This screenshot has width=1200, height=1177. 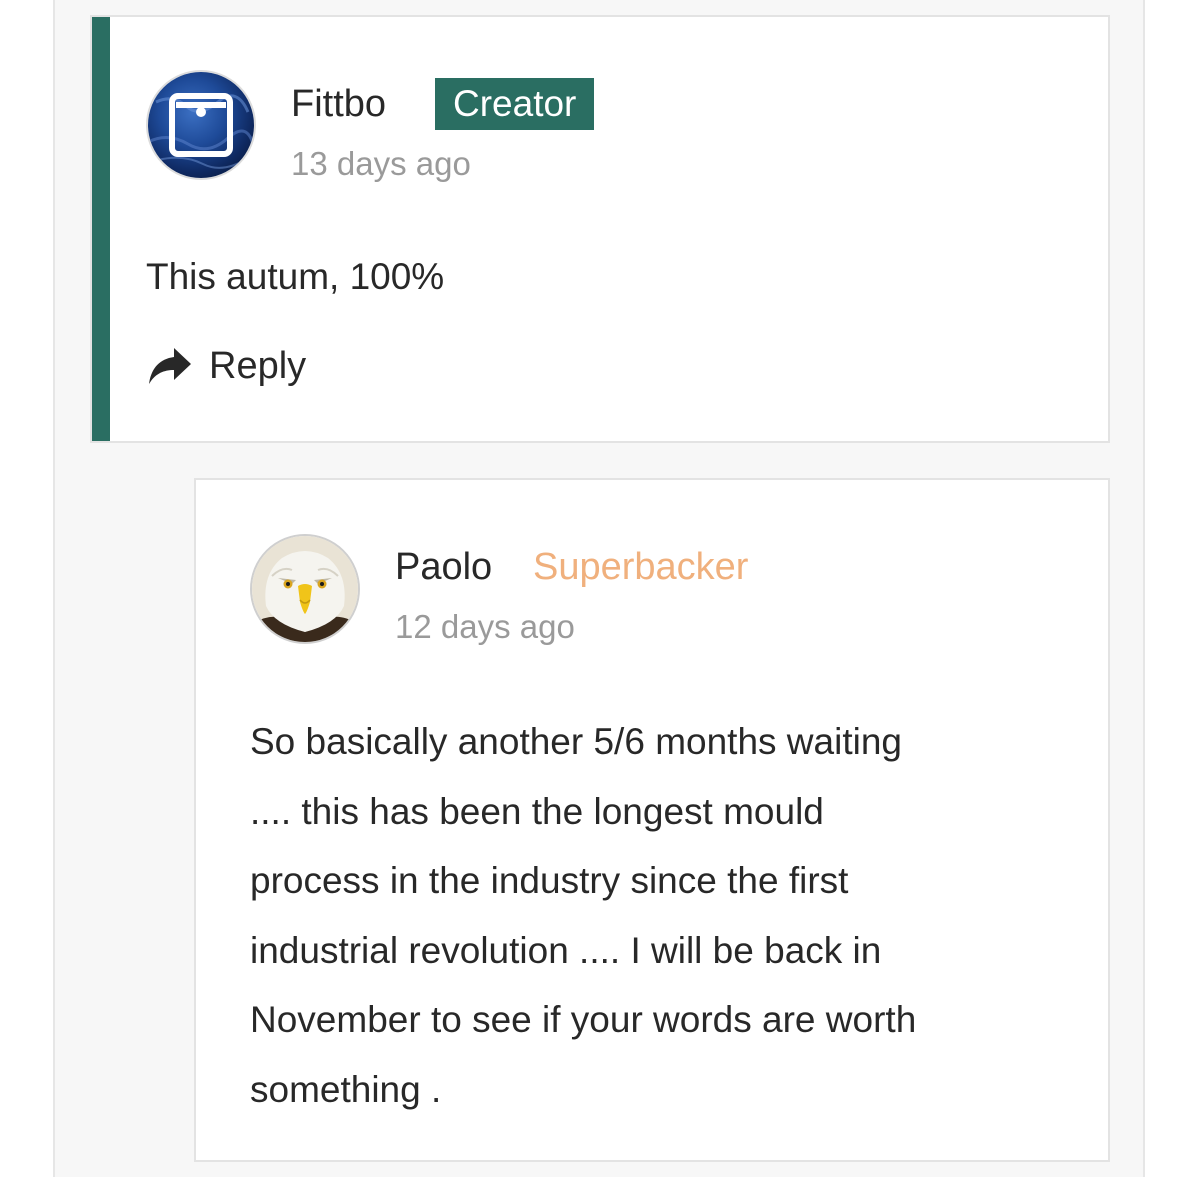 I want to click on creator-badge: Creator, so click(x=515, y=104).